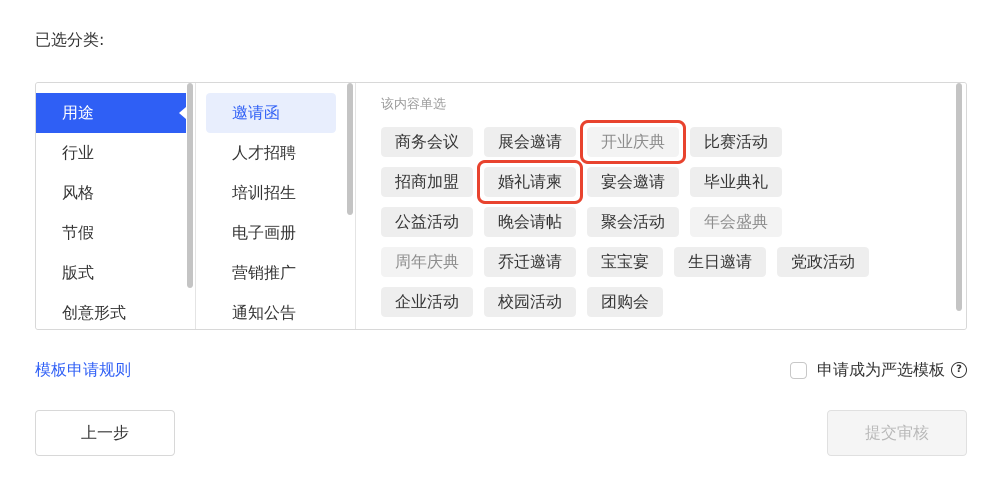 Image resolution: width=1000 pixels, height=493 pixels. Describe the element at coordinates (625, 262) in the screenshot. I see `tag-chip: 宝宝宴` at that location.